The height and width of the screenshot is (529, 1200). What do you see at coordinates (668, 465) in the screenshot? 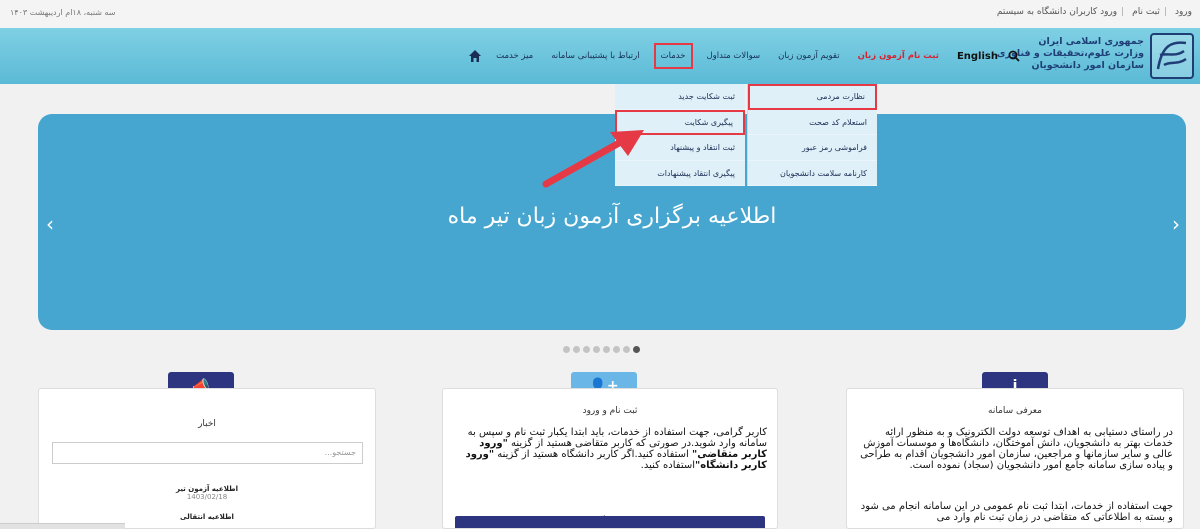
I see `register-text-3: استفاده کنید.` at bounding box center [668, 465].